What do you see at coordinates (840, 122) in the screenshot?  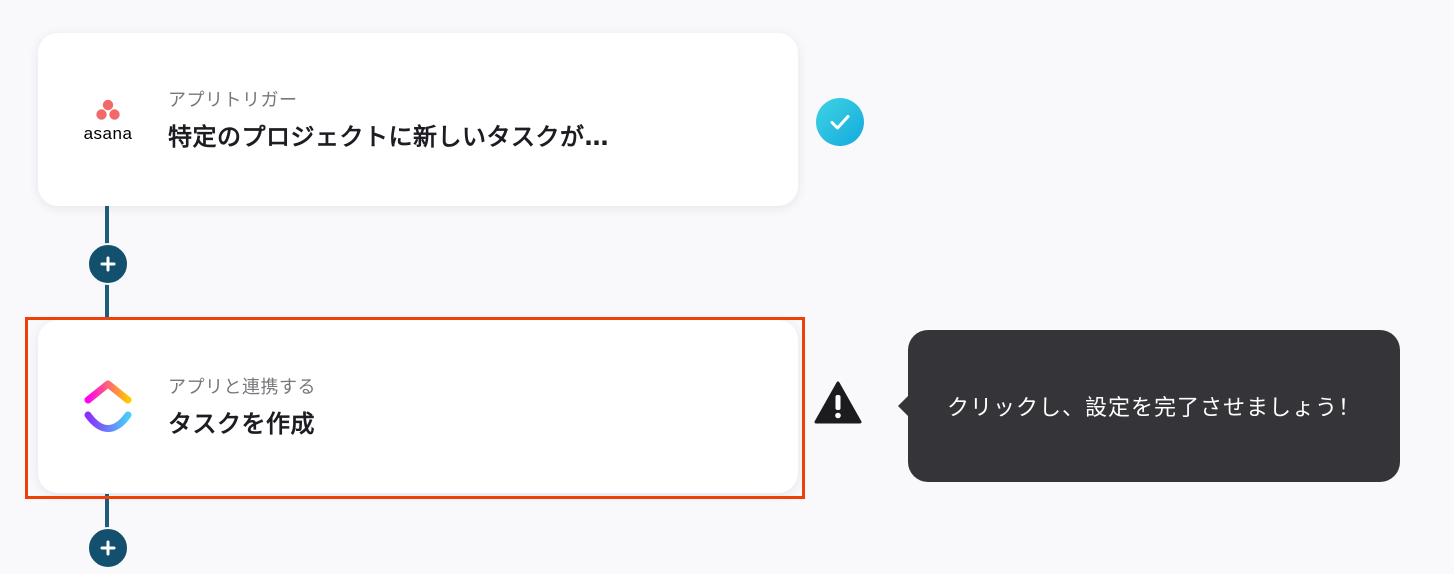 I see `check-icon` at bounding box center [840, 122].